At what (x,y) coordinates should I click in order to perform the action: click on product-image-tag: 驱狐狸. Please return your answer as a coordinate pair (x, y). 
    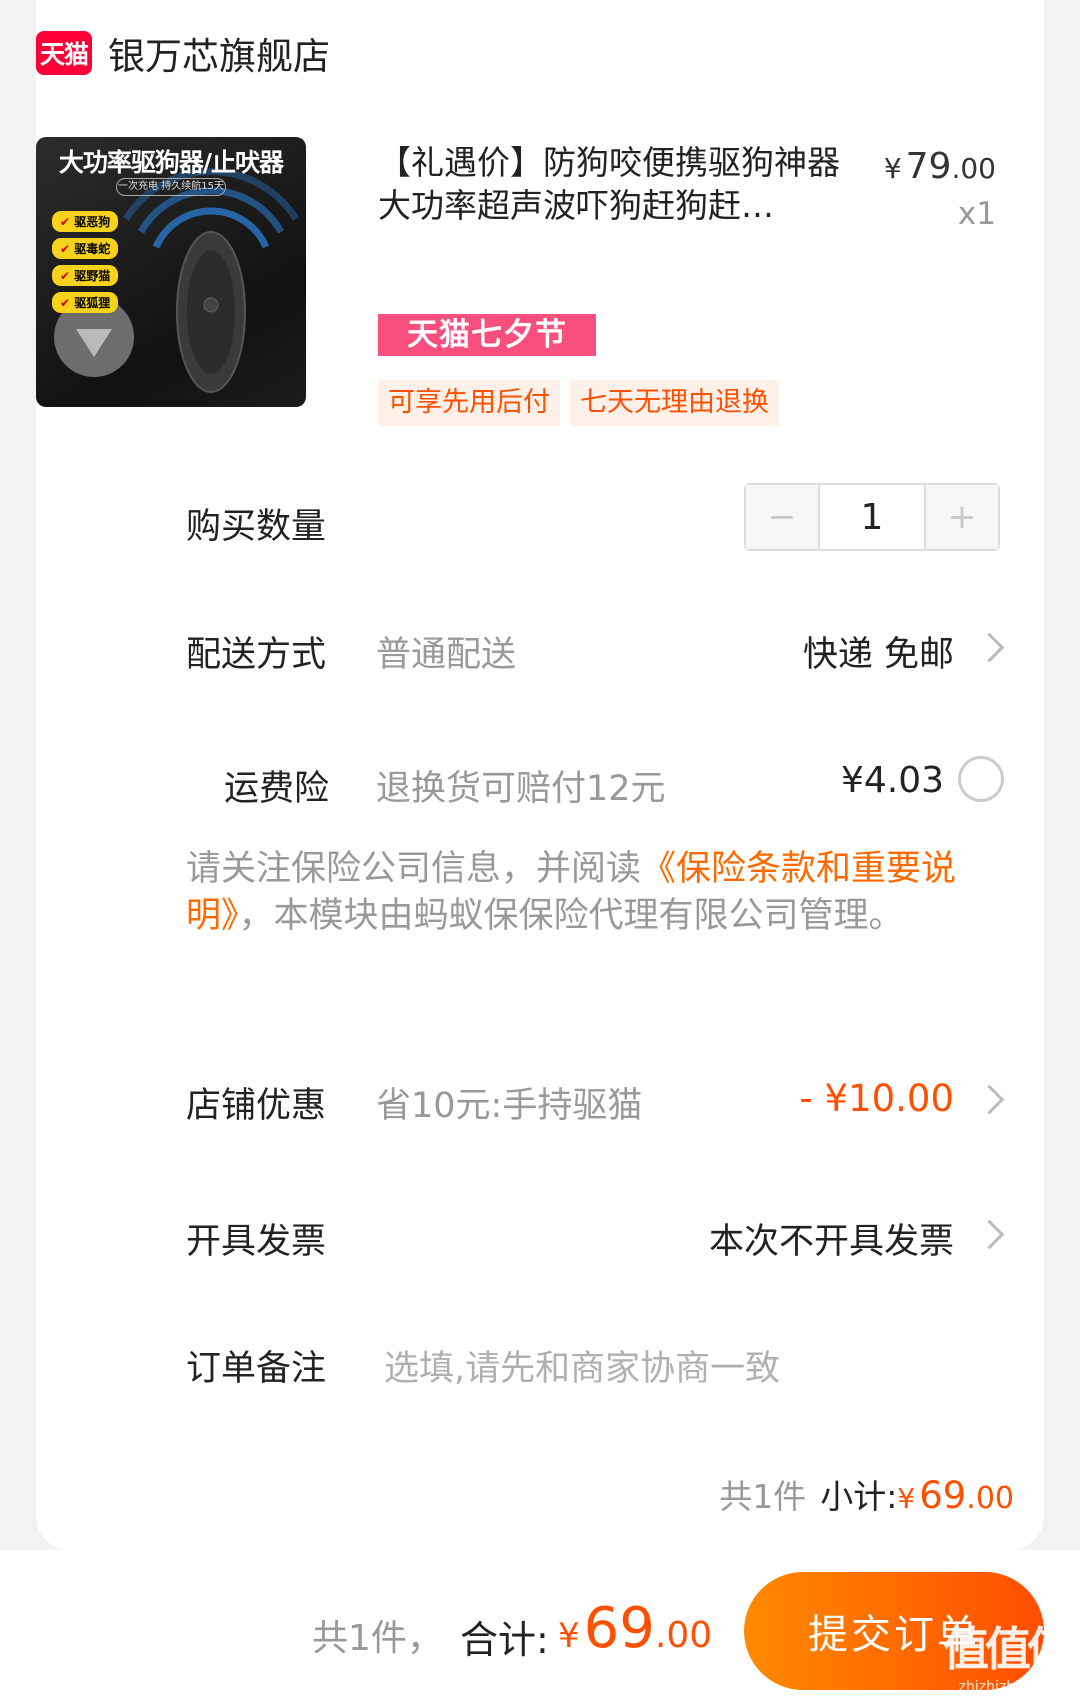
    Looking at the image, I should click on (85, 302).